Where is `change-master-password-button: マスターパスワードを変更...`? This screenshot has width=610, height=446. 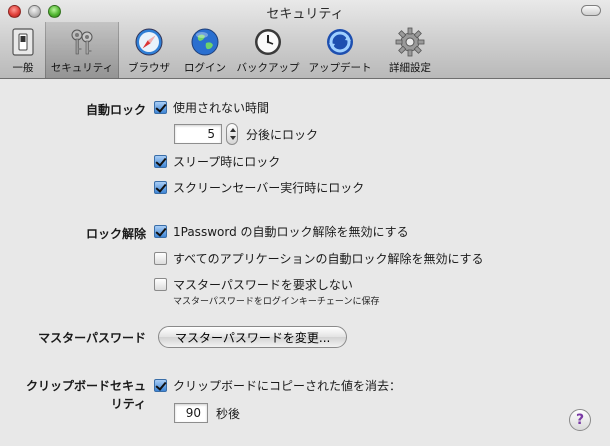
change-master-password-button: マスターパスワードを変更... is located at coordinates (253, 337).